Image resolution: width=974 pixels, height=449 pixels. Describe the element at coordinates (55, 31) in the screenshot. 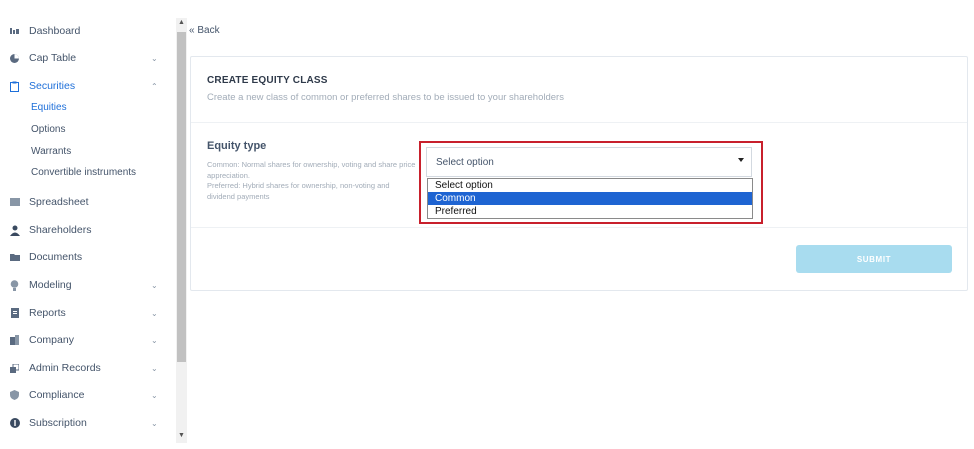

I see `sidebar-item-label: Dashboard` at that location.